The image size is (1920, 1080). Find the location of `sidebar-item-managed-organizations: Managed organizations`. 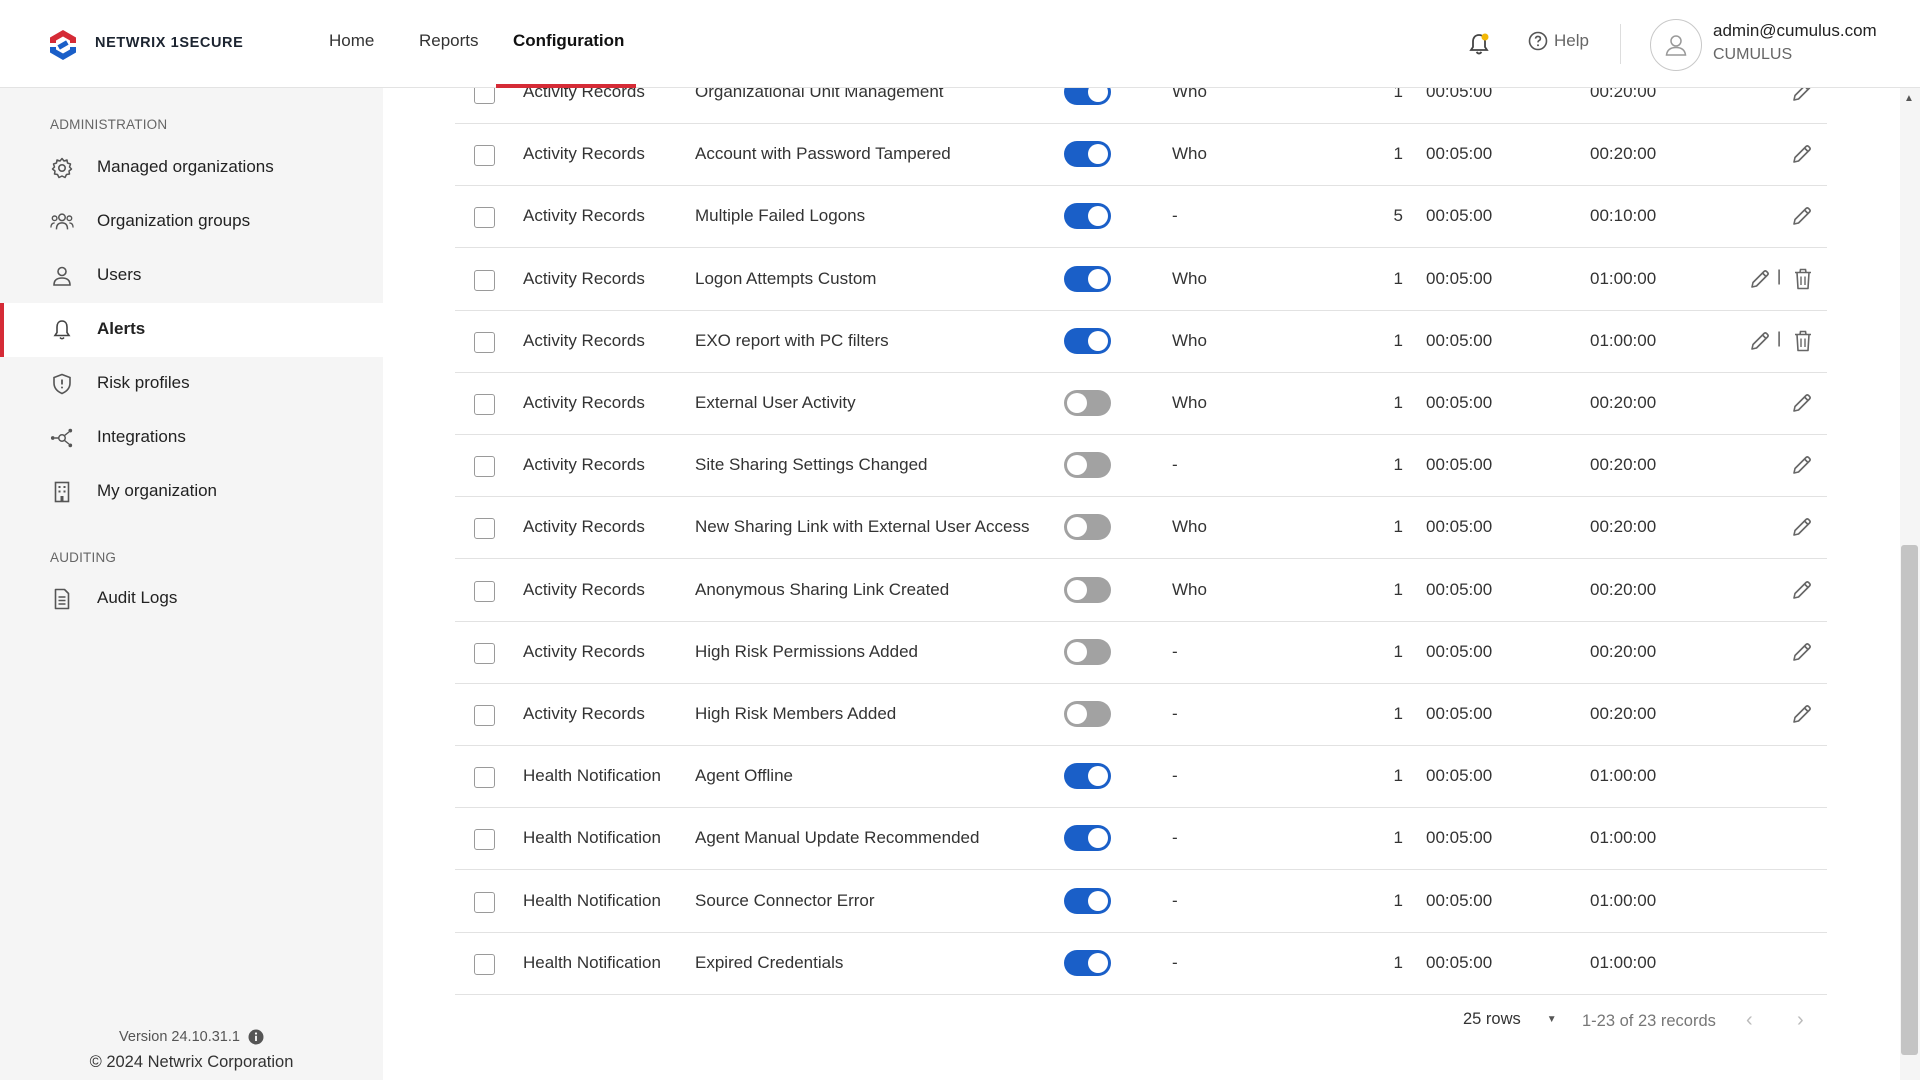

sidebar-item-managed-organizations: Managed organizations is located at coordinates (191, 168).